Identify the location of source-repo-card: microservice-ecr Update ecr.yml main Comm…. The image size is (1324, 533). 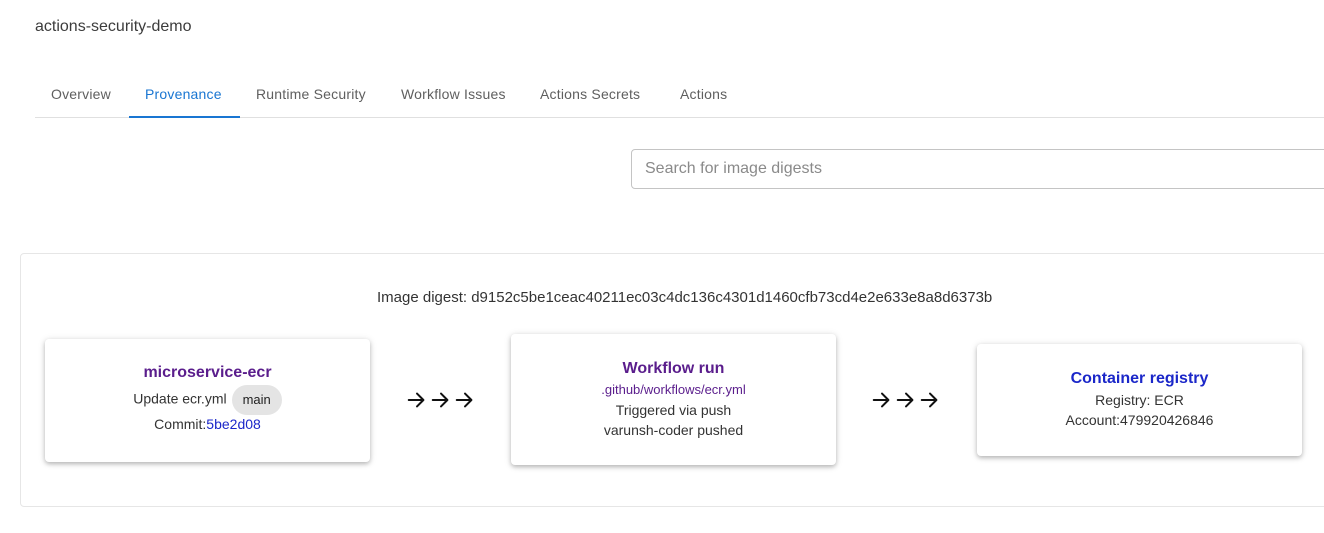
(207, 400).